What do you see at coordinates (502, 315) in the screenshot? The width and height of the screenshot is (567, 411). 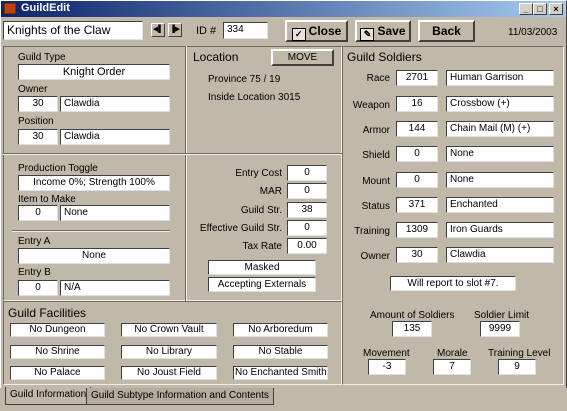 I see `soldier-limit-label: Soldier Limit` at bounding box center [502, 315].